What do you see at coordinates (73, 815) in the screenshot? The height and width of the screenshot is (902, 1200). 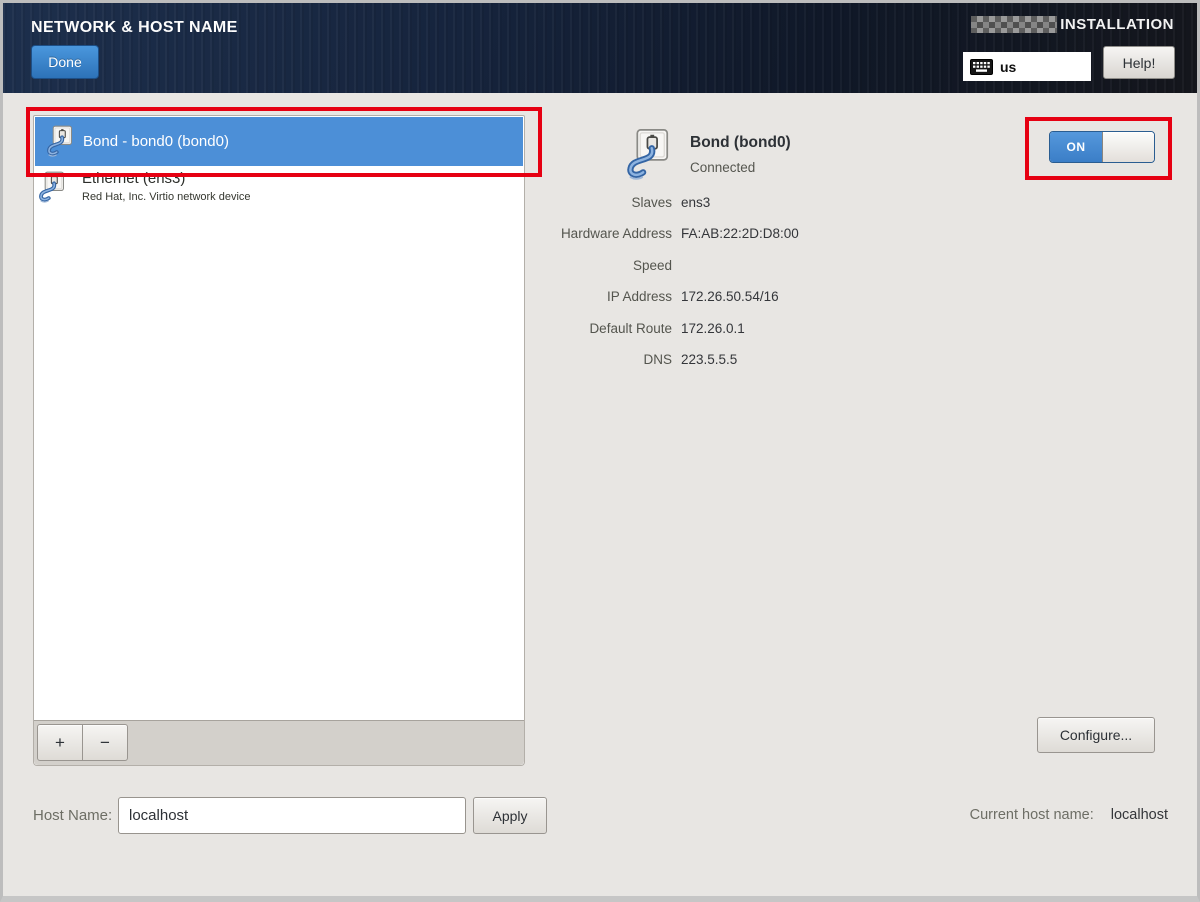 I see `hostname-label: Host Name:` at bounding box center [73, 815].